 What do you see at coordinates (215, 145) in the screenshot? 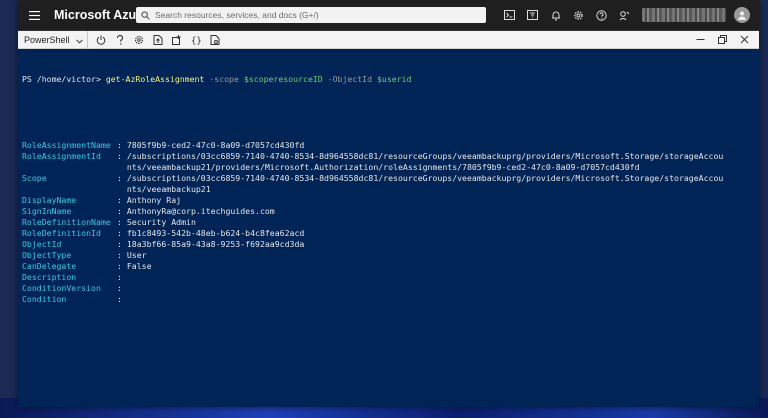
I see `output-value: 7805f9b9-ced2-47c0-8a09-d7057cd430fd` at bounding box center [215, 145].